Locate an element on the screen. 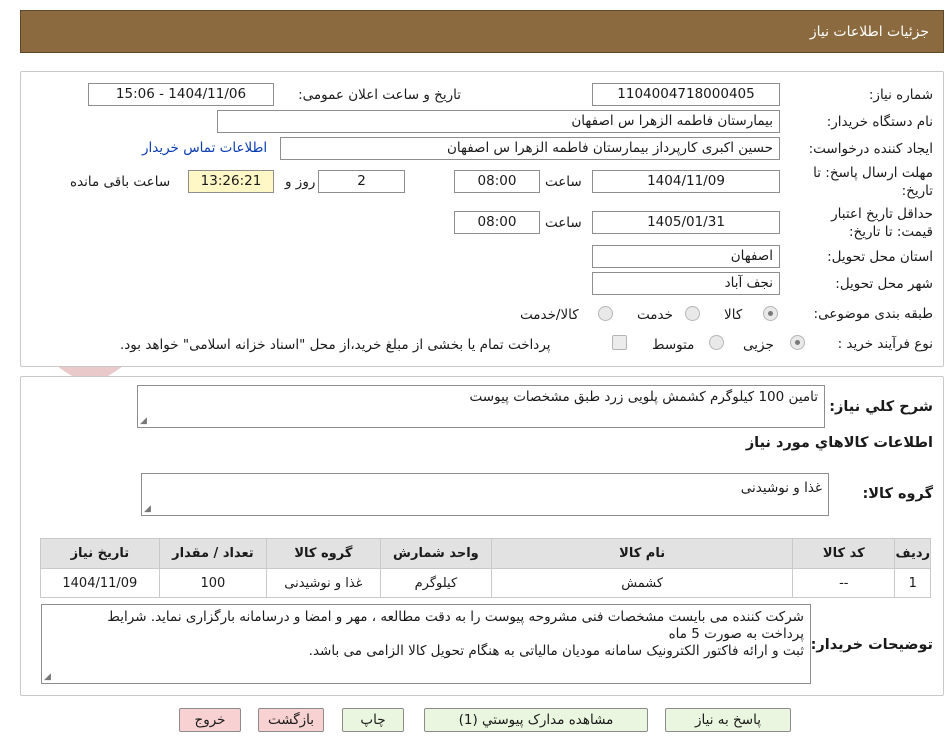 The height and width of the screenshot is (753, 951). buyer-notes-line: پرداخت به صورت 5 ماه is located at coordinates (736, 634).